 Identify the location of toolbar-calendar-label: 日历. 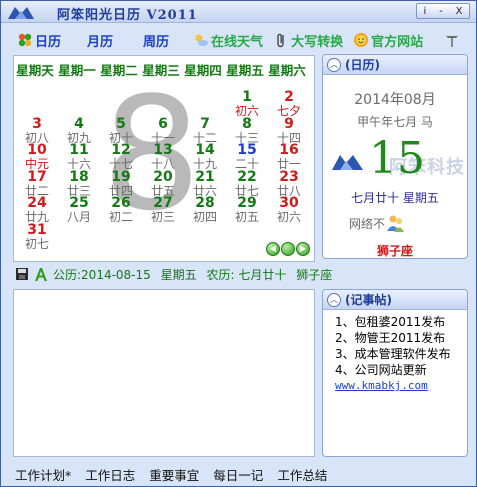
(48, 42).